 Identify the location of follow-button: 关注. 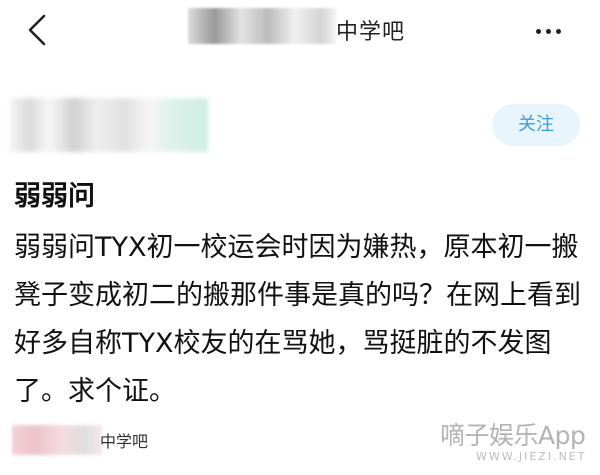
(536, 125).